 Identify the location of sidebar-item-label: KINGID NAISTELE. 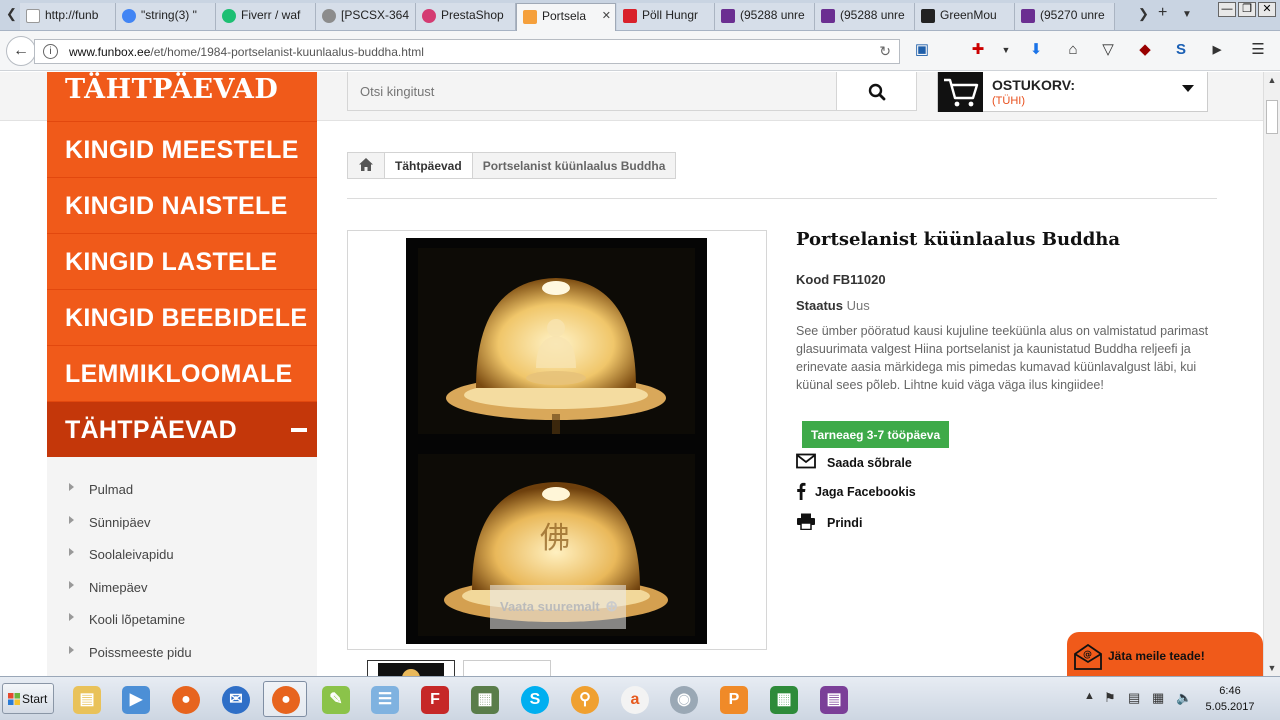
(176, 206).